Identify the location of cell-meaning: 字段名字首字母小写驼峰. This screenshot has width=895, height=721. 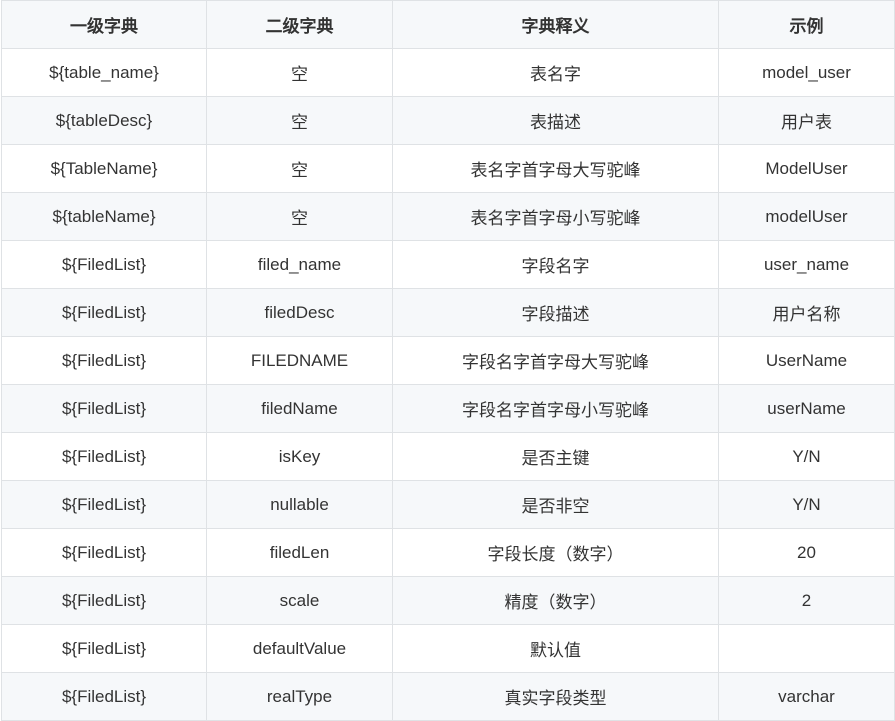
(555, 408).